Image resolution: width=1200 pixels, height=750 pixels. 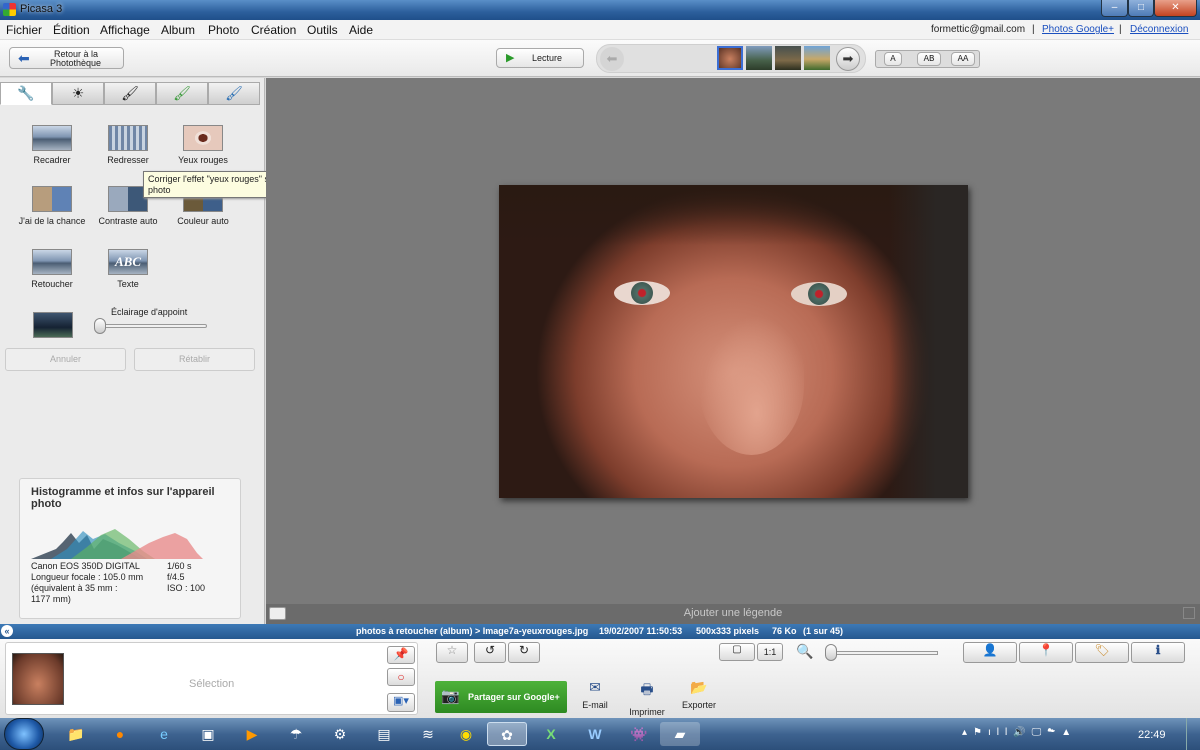 I want to click on app-icon: ▣, so click(x=208, y=734).